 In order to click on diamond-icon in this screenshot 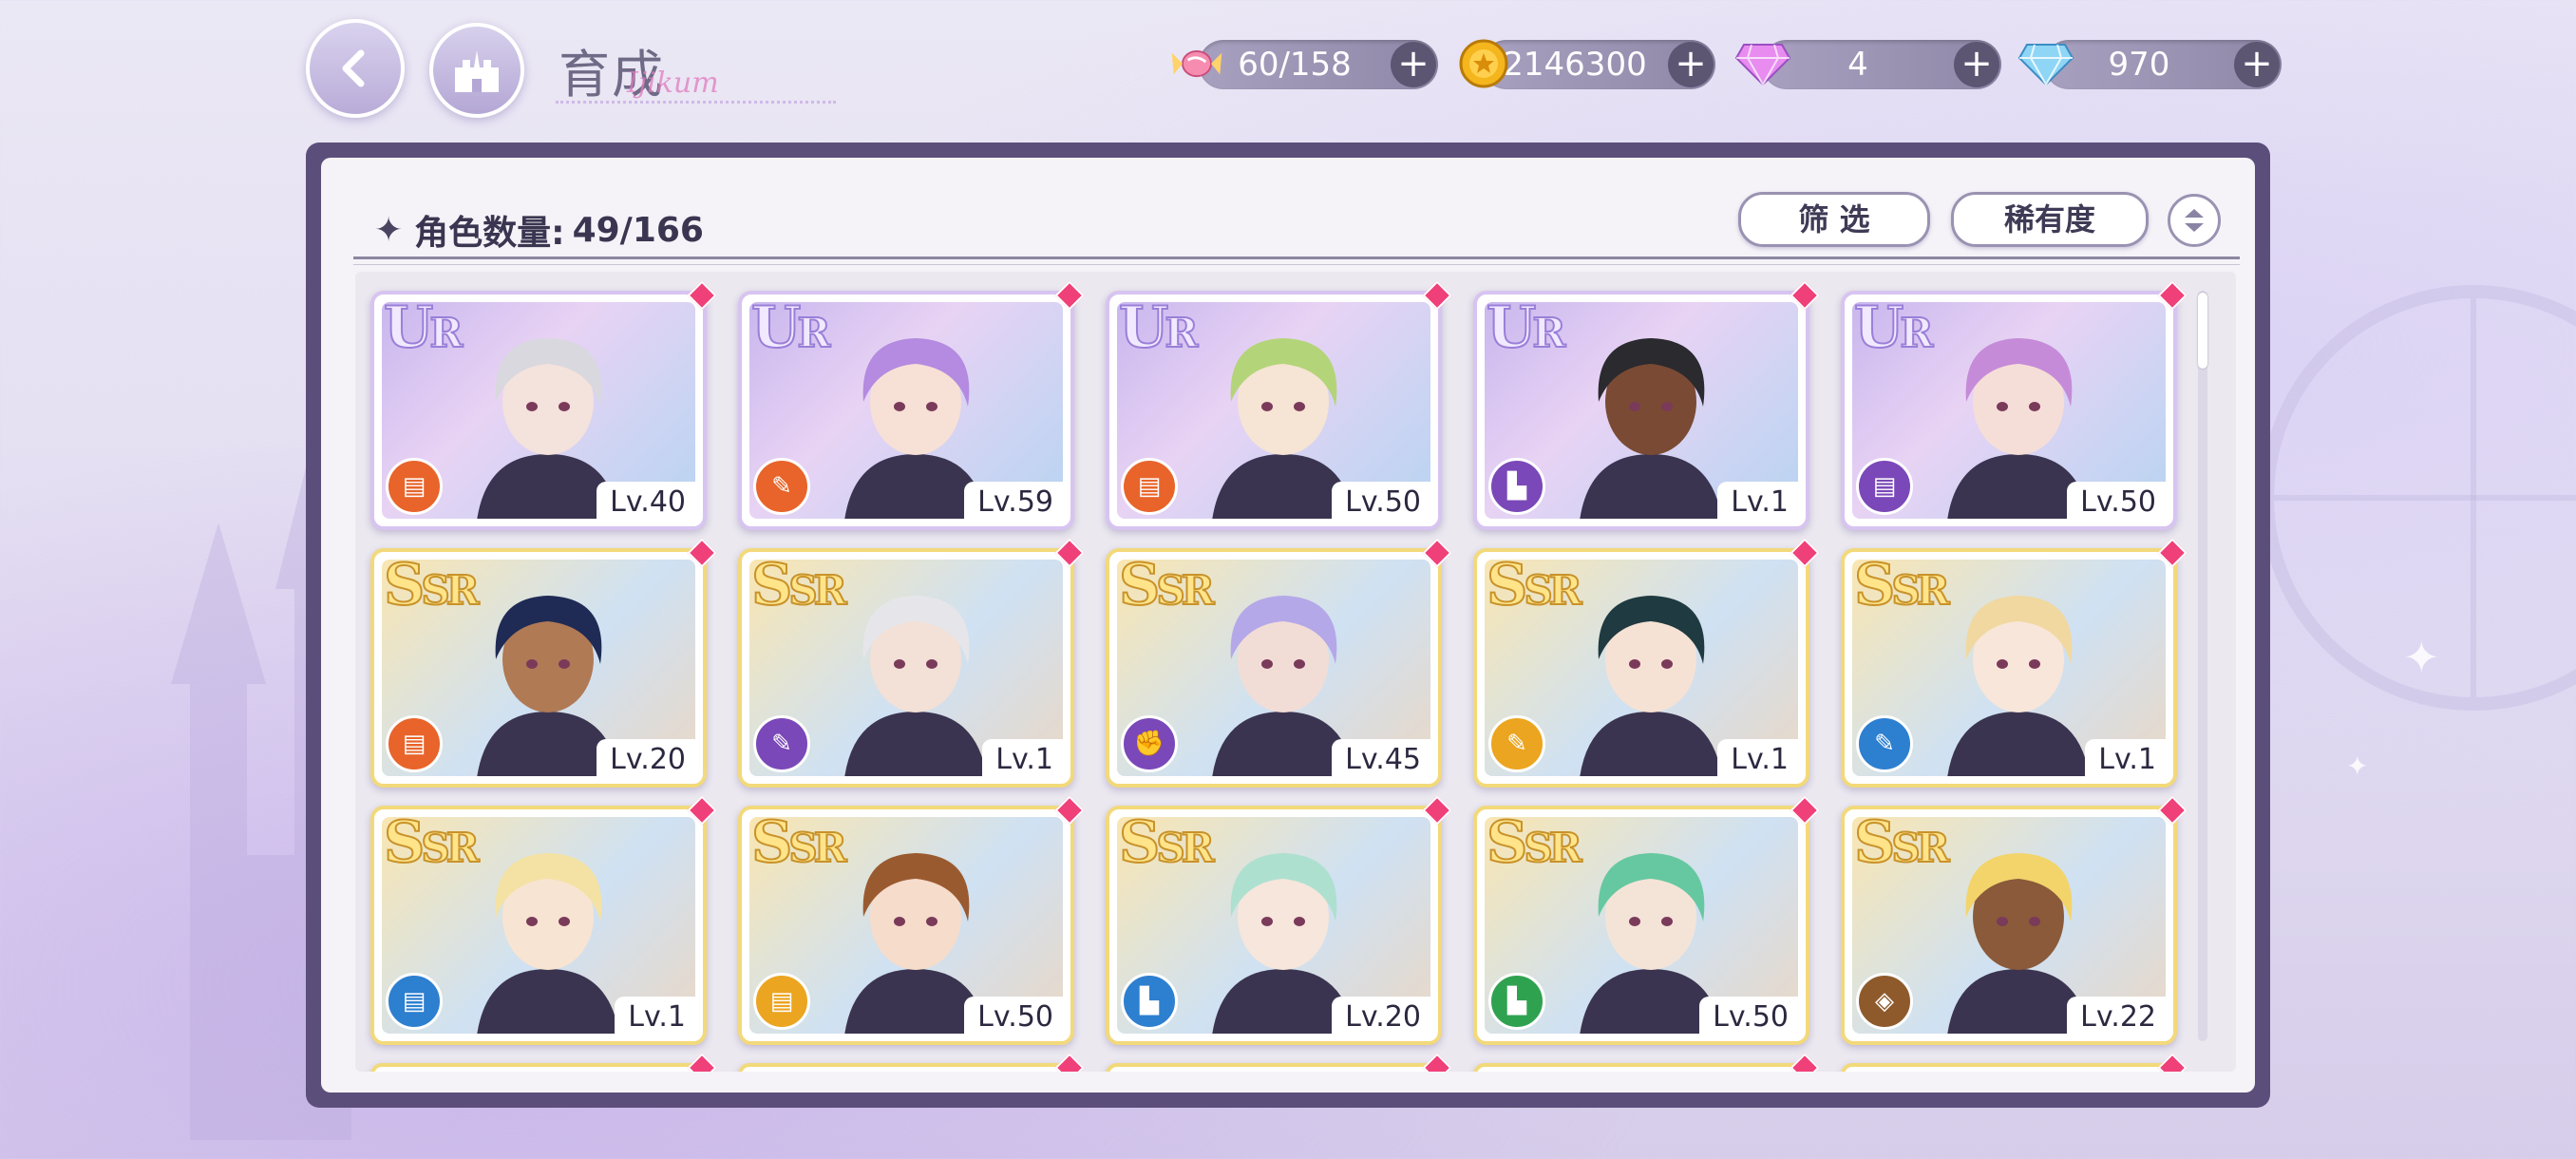, I will do `click(2045, 63)`.